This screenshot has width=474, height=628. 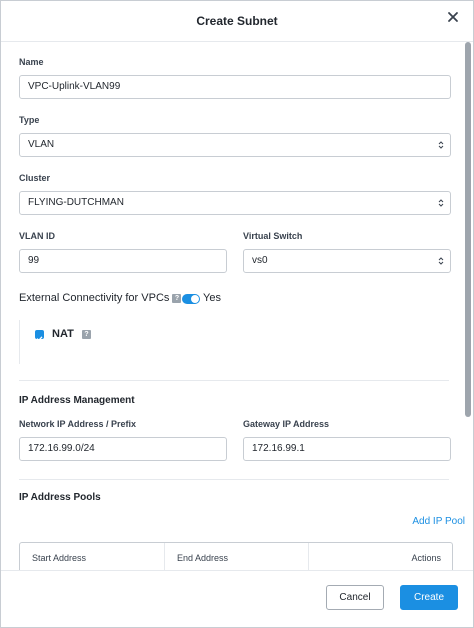 What do you see at coordinates (78, 424) in the screenshot?
I see `network-ip-label: Network IP Address / Prefix` at bounding box center [78, 424].